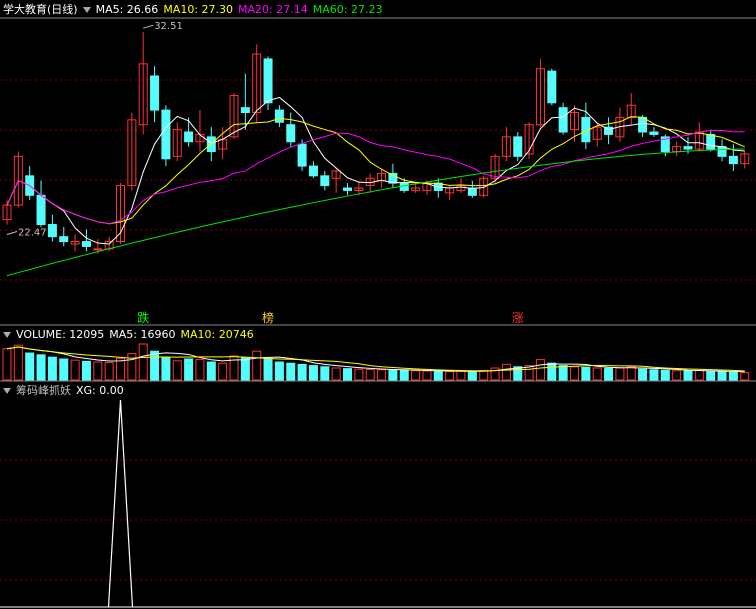 The height and width of the screenshot is (609, 756). What do you see at coordinates (43, 390) in the screenshot?
I see `indicator-name: 筹码峰抓妖` at bounding box center [43, 390].